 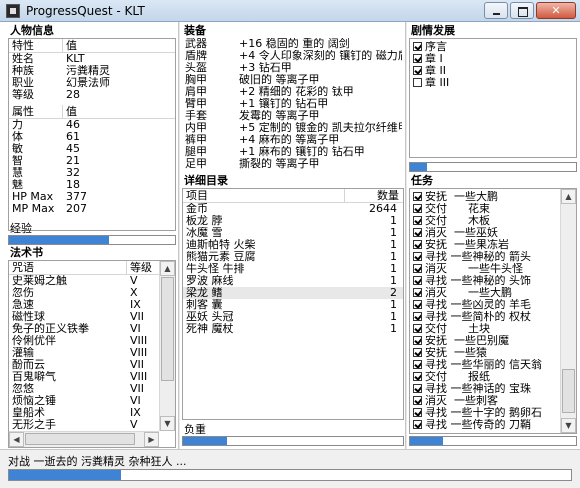 I want to click on spell-row: 免子的正义铁拳 VI, so click(x=92, y=329).